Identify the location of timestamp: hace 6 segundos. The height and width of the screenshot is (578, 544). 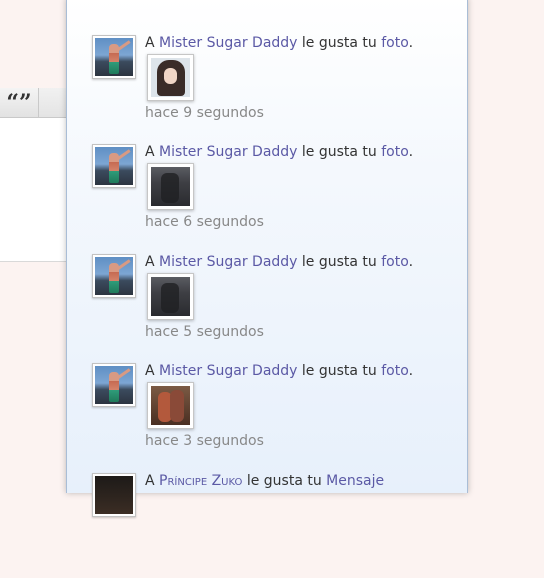
(204, 222).